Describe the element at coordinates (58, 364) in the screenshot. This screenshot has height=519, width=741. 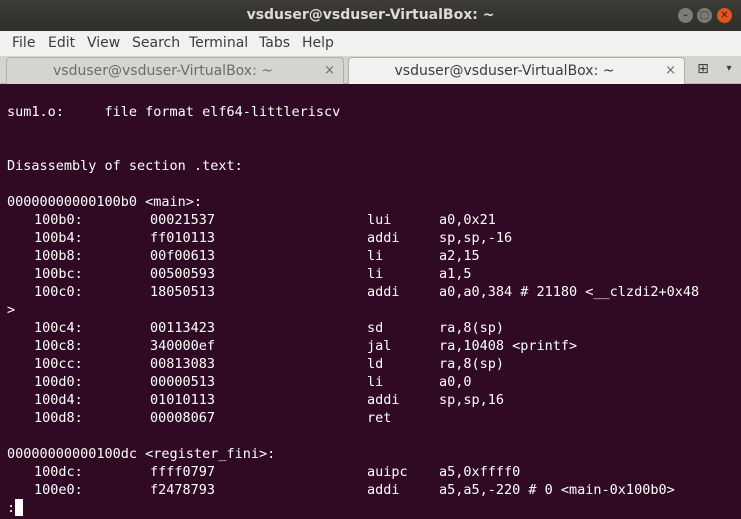
I see `asm-address: 100cc:` at that location.